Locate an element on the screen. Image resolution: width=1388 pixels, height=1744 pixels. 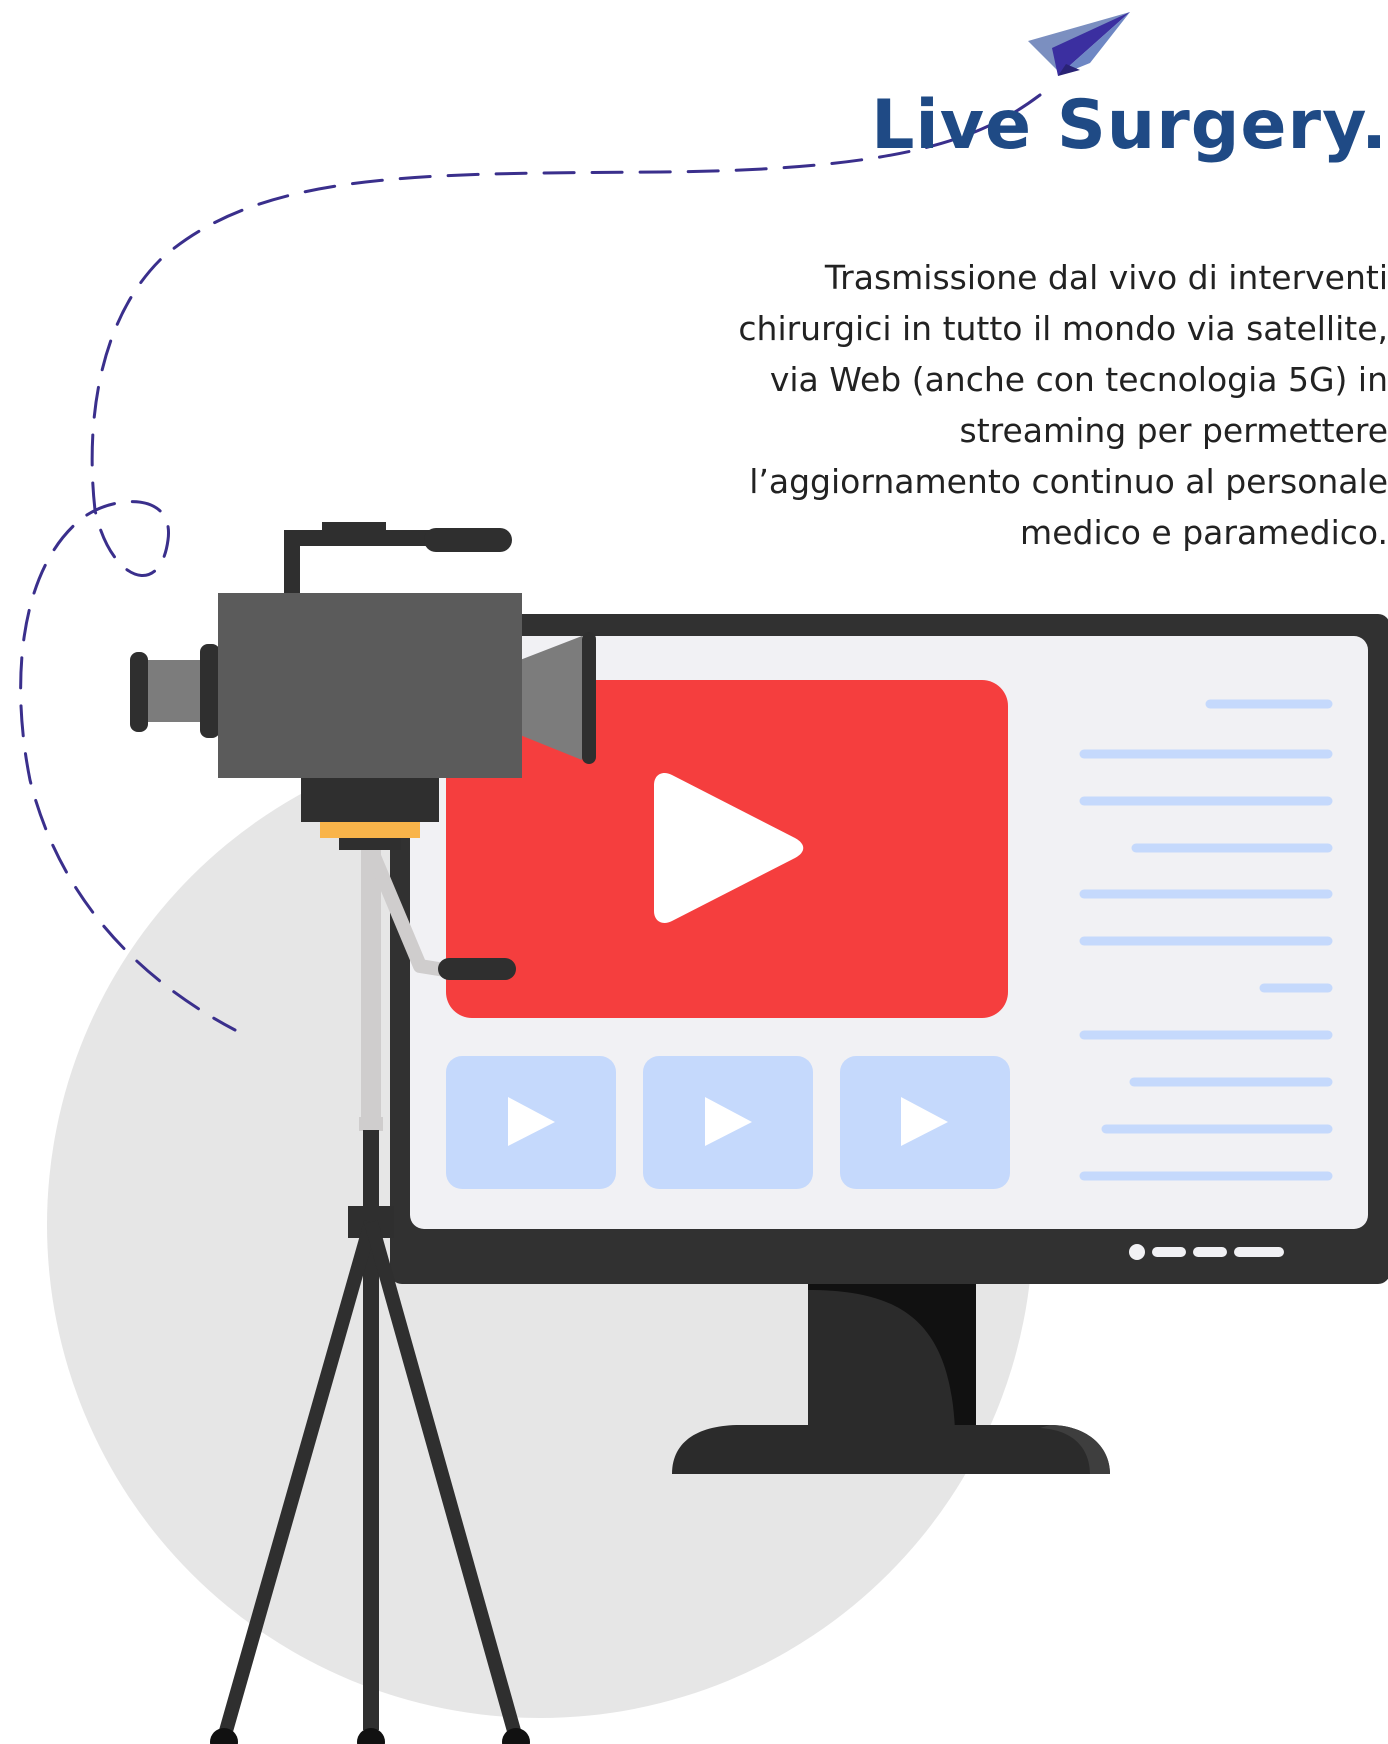
pan-handle is located at coordinates (477, 969).